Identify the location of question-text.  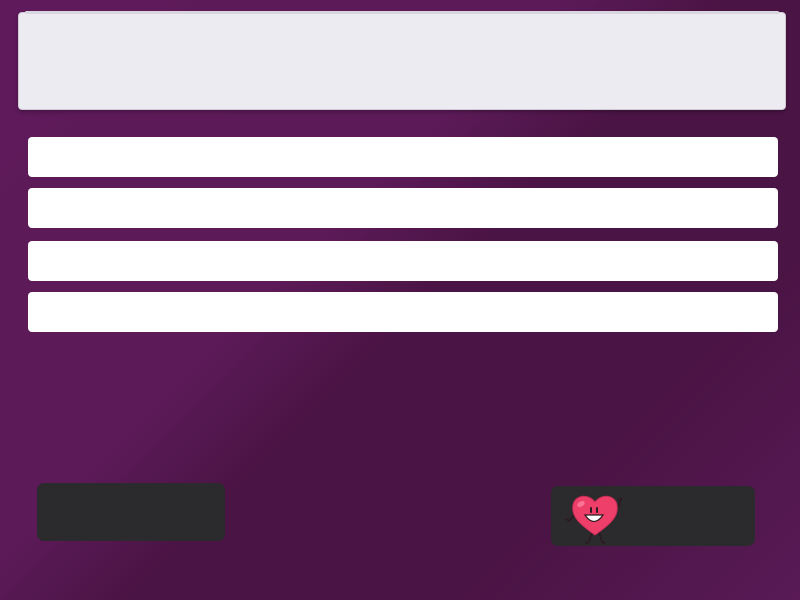
(402, 61).